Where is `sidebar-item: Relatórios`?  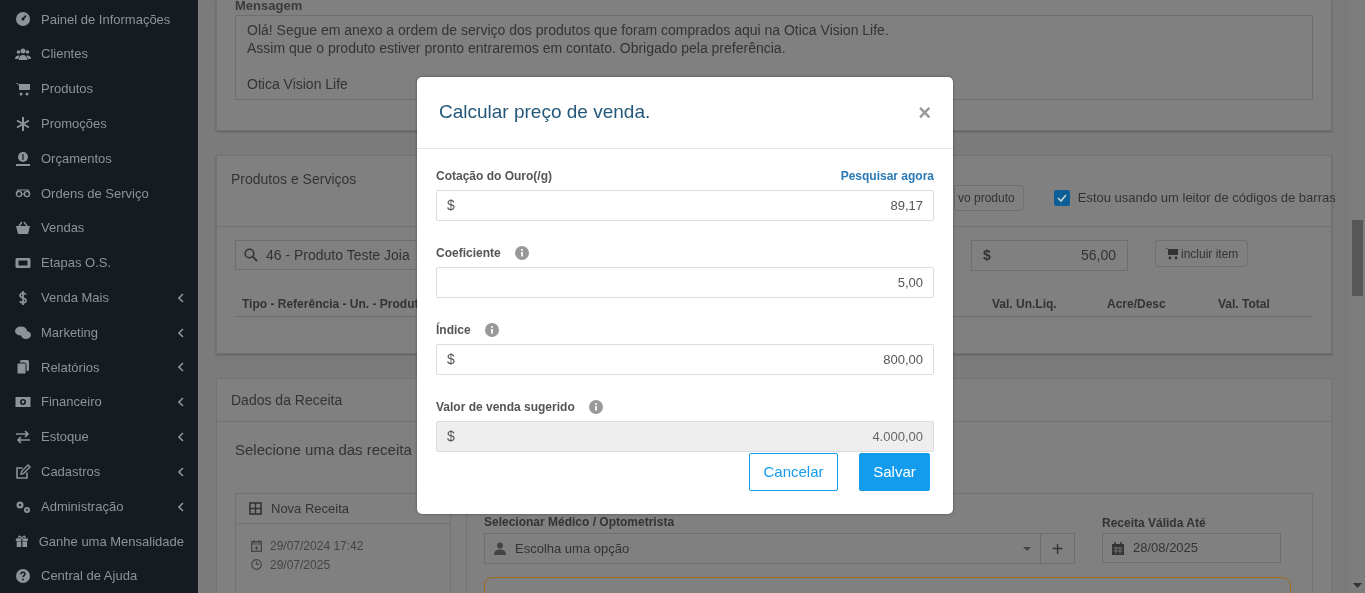
sidebar-item: Relatórios is located at coordinates (99, 367).